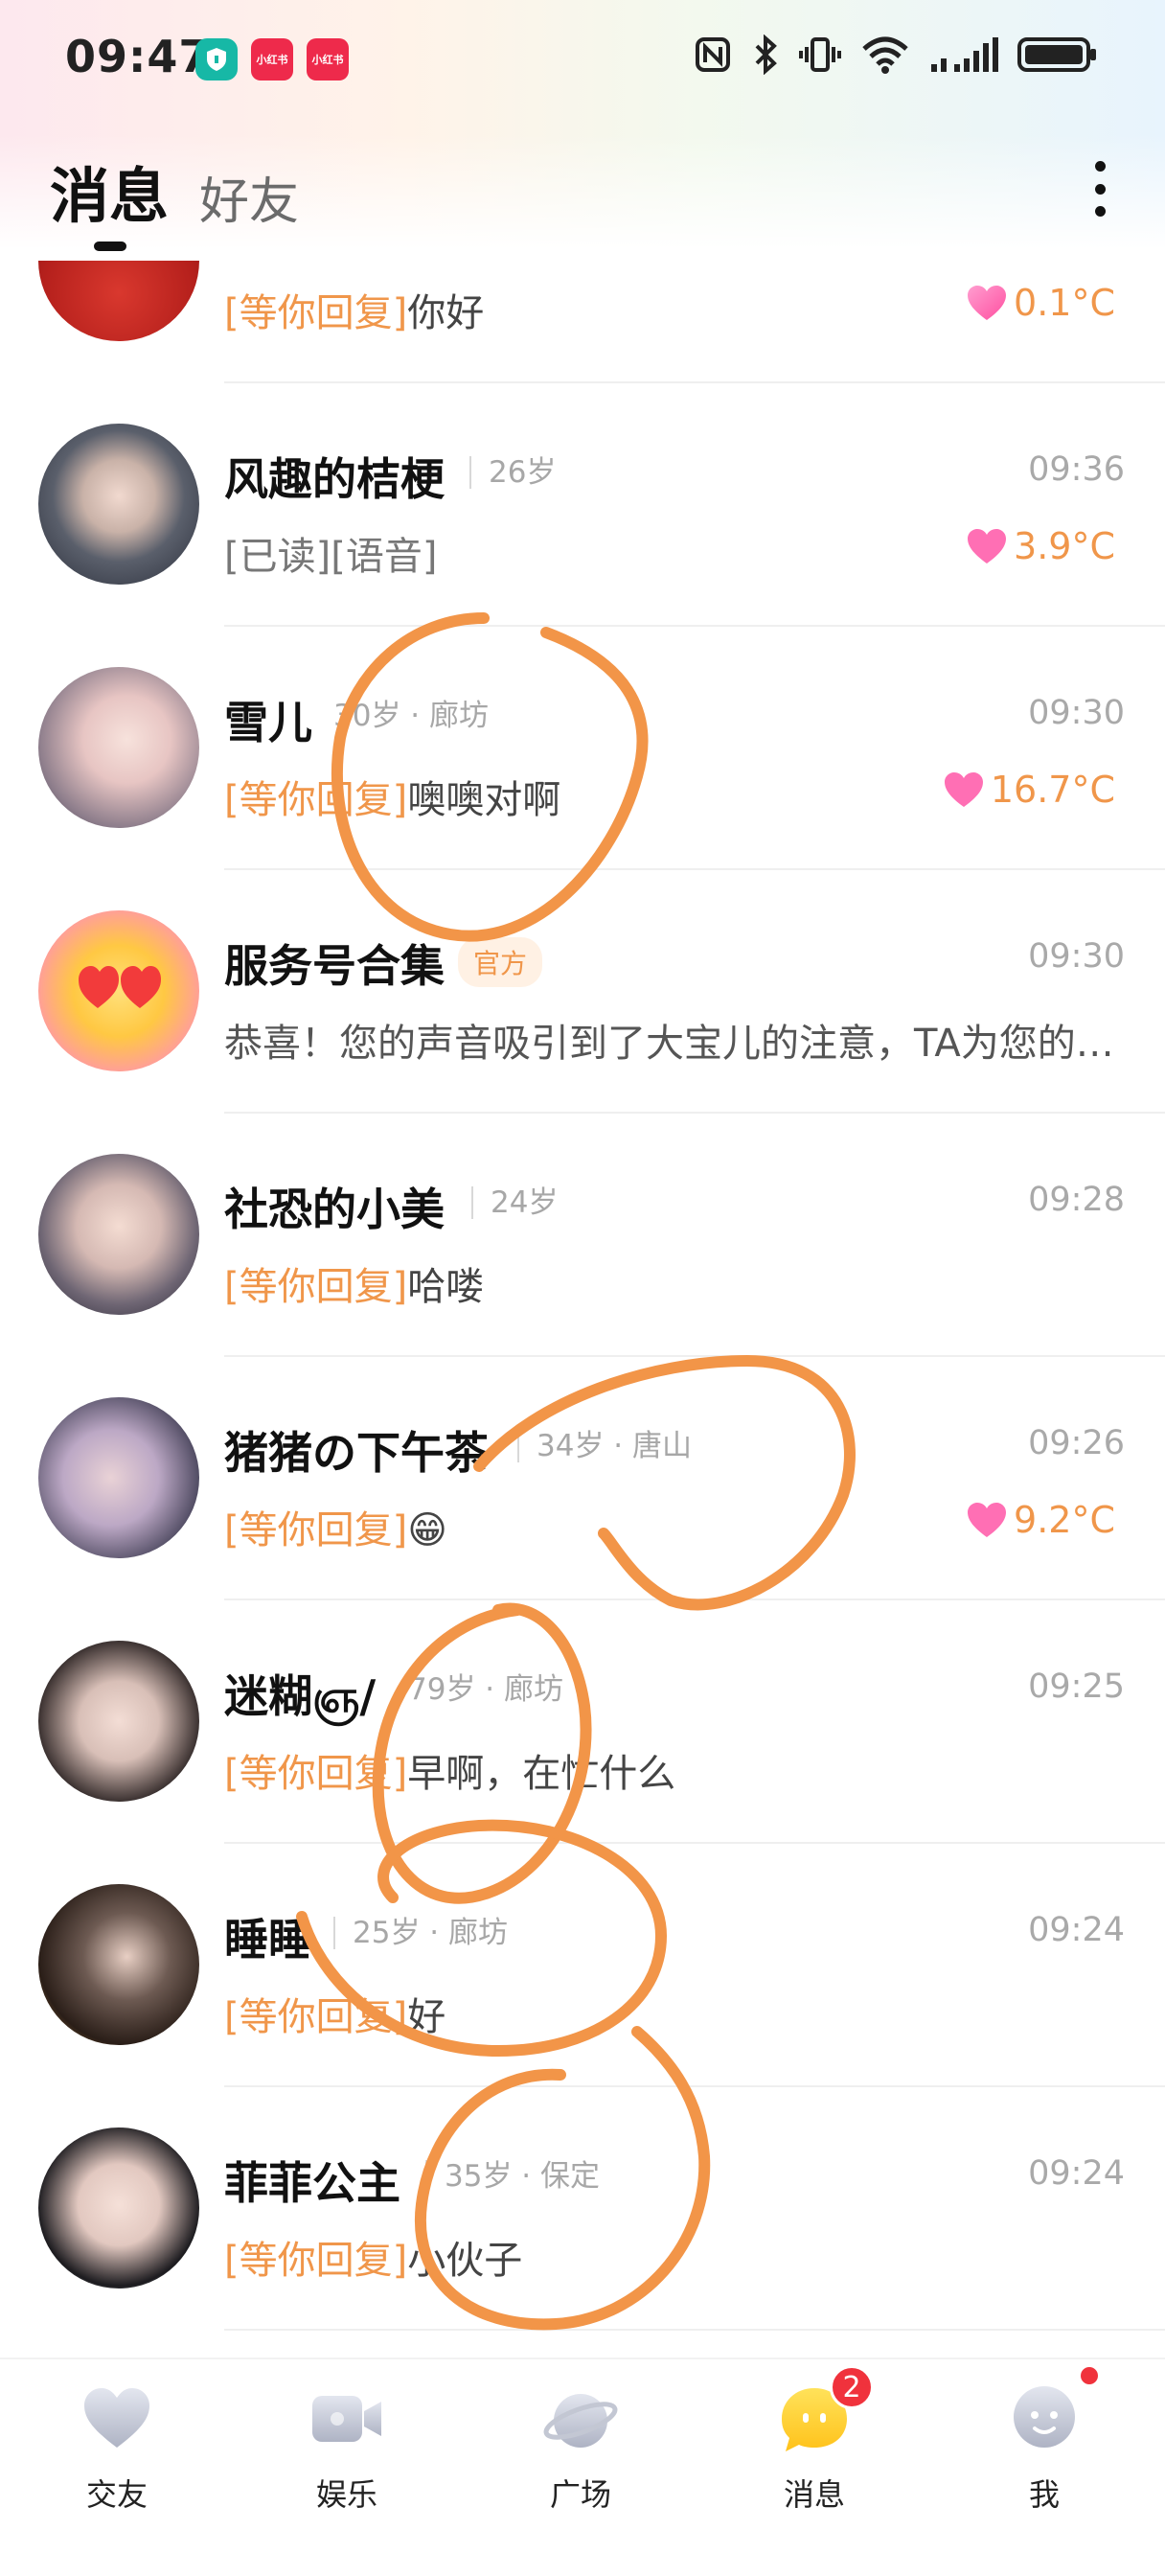 The height and width of the screenshot is (2576, 1165). I want to click on intimacy-temperature: 3.9°C, so click(1040, 546).